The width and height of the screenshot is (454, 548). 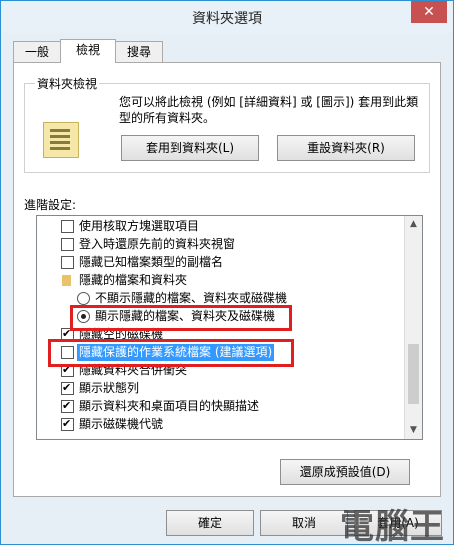 What do you see at coordinates (429, 12) in the screenshot?
I see `close-button: ✕` at bounding box center [429, 12].